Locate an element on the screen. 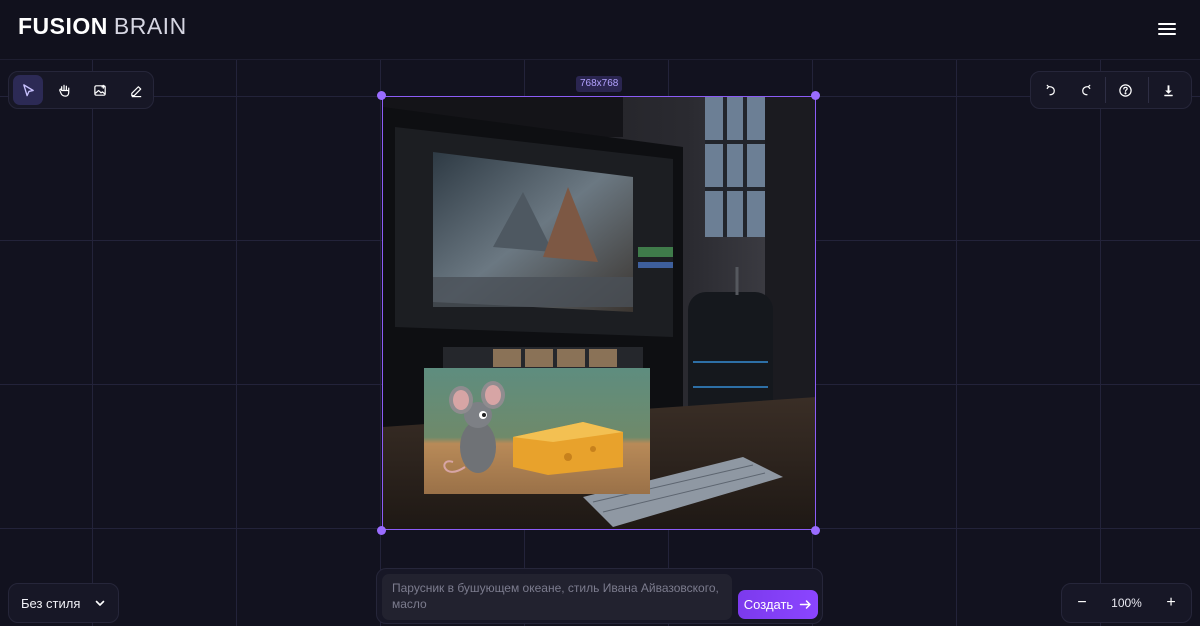 This screenshot has width=1200, height=626. create-button: Создать is located at coordinates (778, 604).